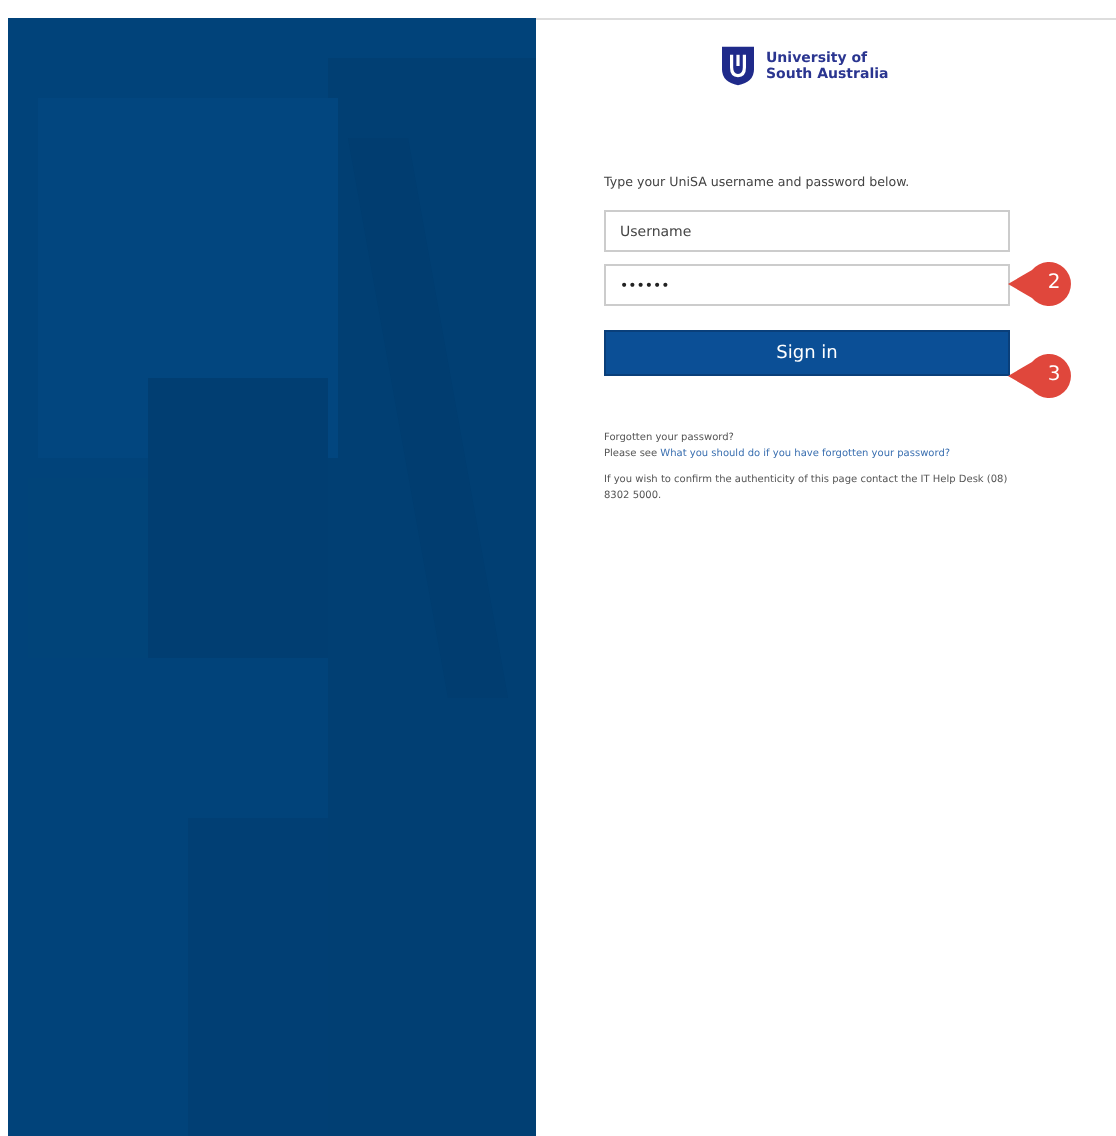  What do you see at coordinates (738, 66) in the screenshot?
I see `shield-logo-icon` at bounding box center [738, 66].